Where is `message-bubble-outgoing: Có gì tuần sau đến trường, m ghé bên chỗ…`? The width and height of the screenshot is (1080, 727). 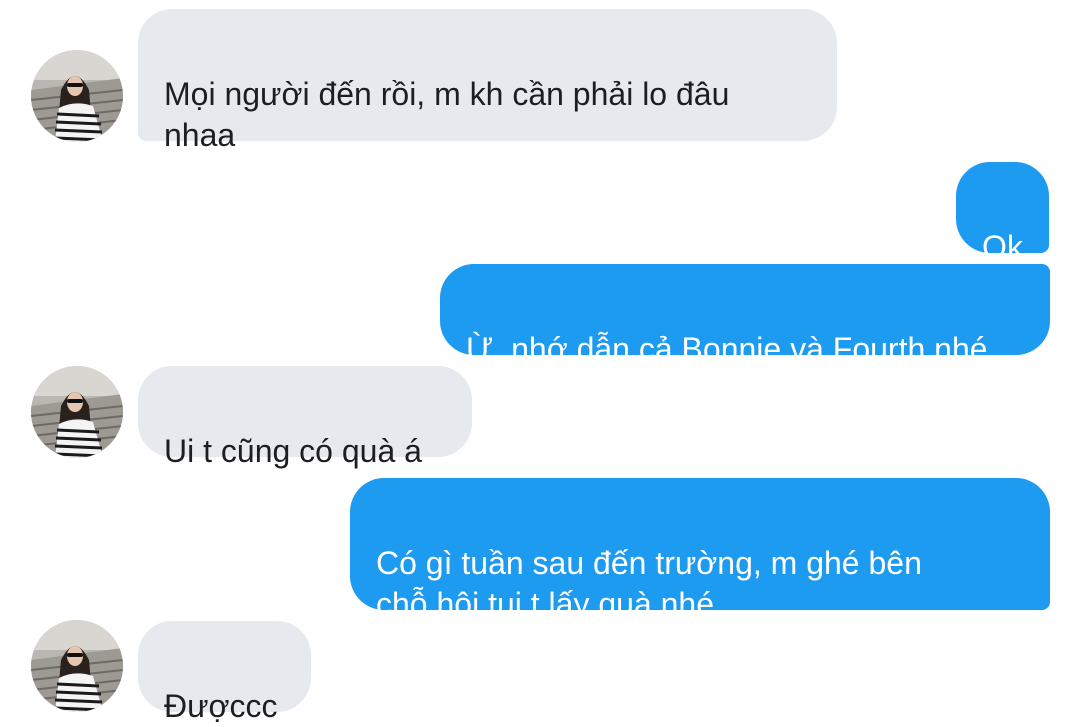 message-bubble-outgoing: Có gì tuần sau đến trường, m ghé bên chỗ… is located at coordinates (700, 550).